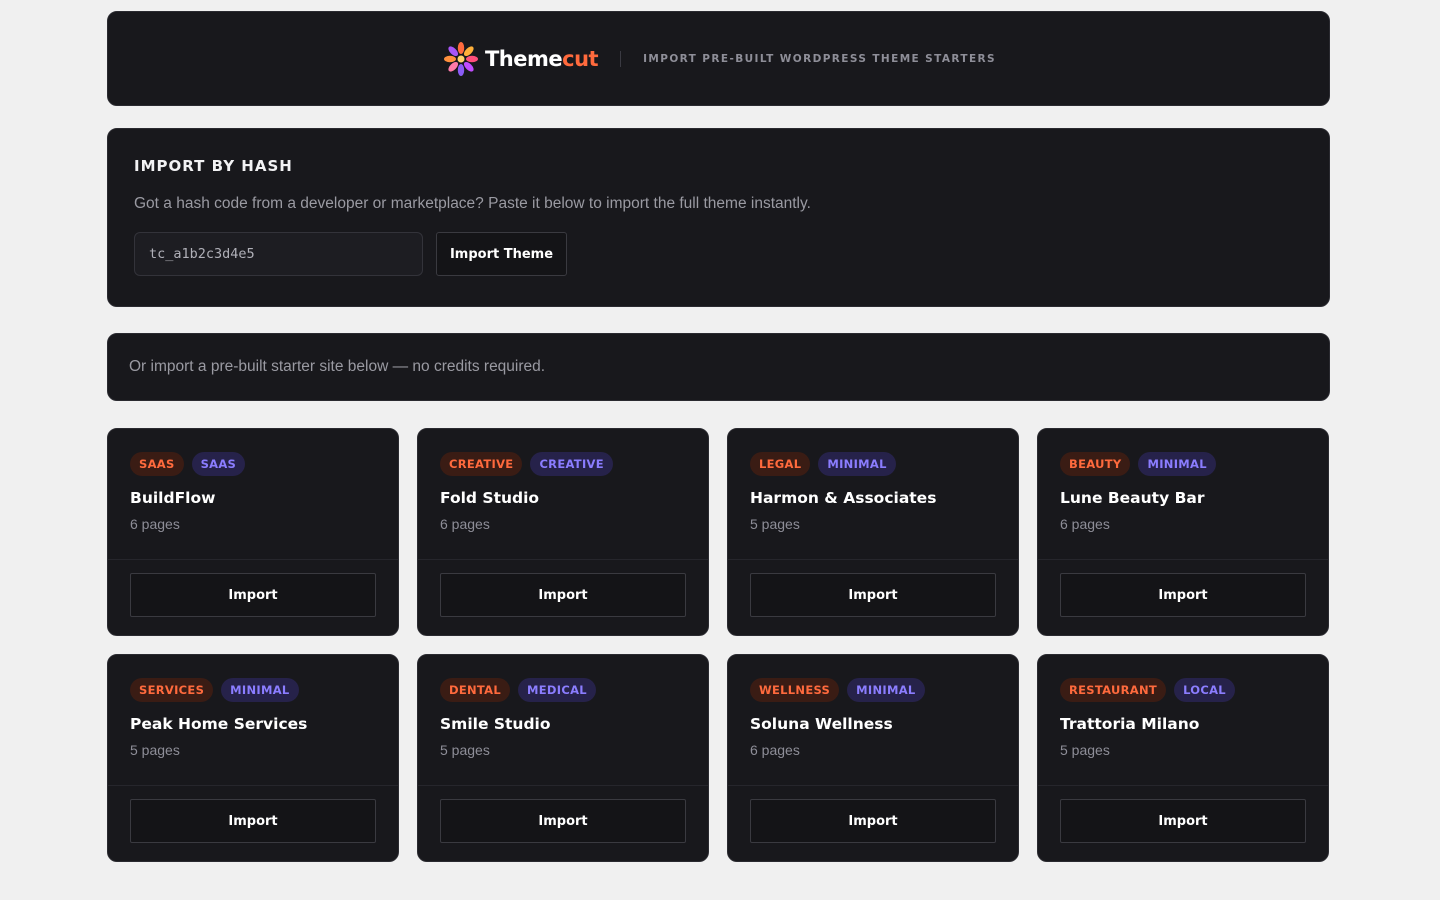 Image resolution: width=1440 pixels, height=900 pixels. Describe the element at coordinates (621, 58) in the screenshot. I see `header-divider` at that location.